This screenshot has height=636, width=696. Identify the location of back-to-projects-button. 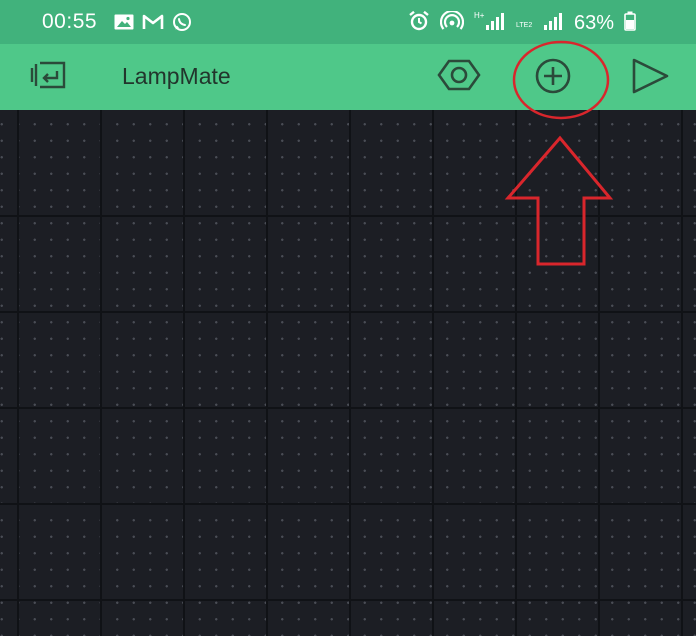
(49, 77).